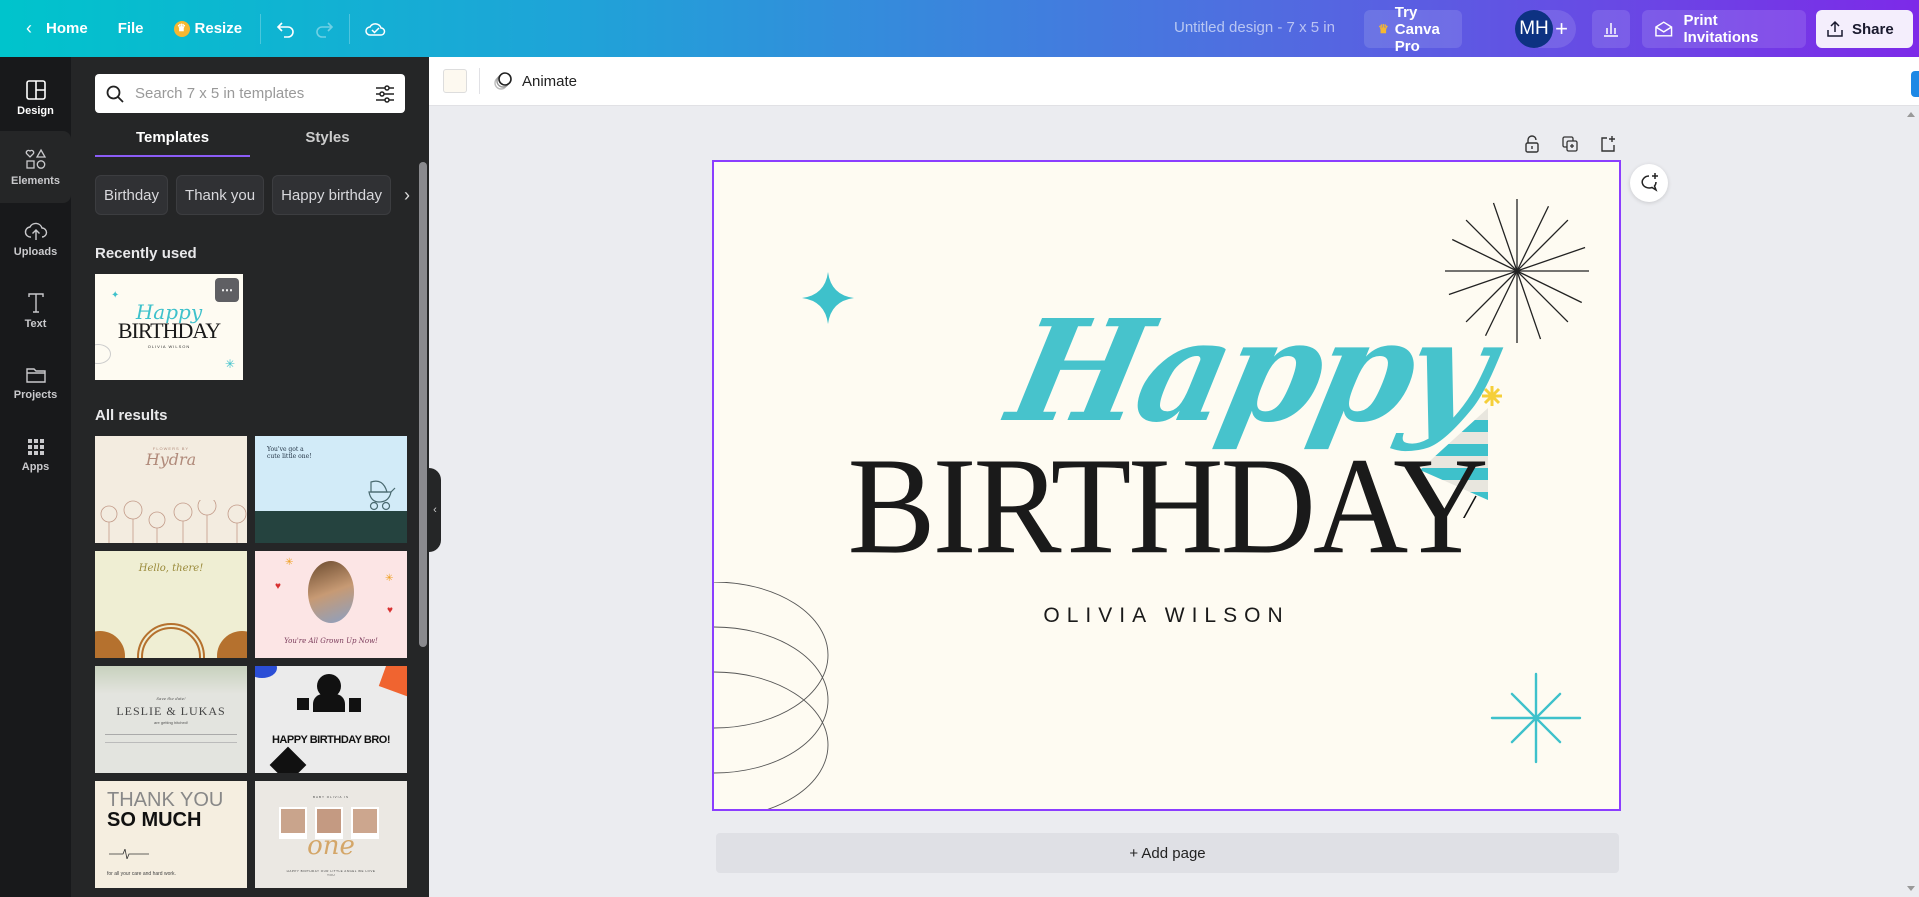 The height and width of the screenshot is (897, 1919). What do you see at coordinates (1724, 29) in the screenshot?
I see `print-invitations-button: Print Invitations` at bounding box center [1724, 29].